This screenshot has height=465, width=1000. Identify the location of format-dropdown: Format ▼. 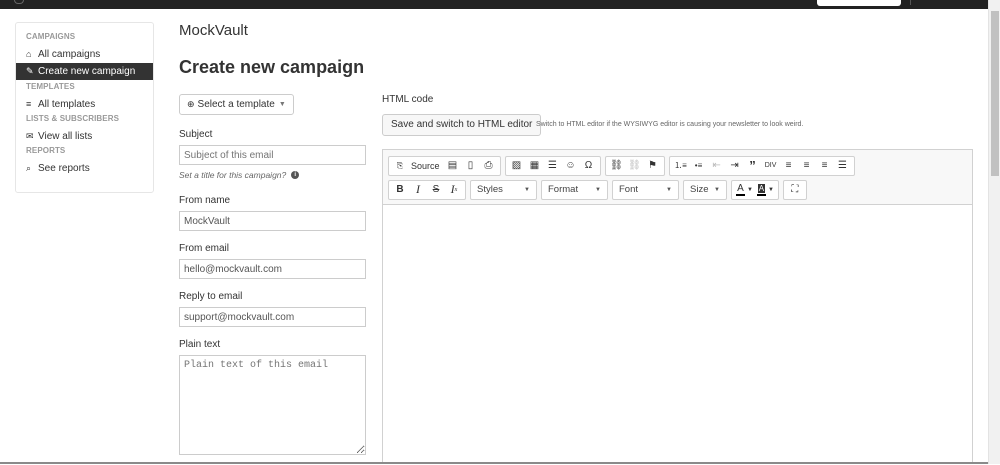
(574, 190).